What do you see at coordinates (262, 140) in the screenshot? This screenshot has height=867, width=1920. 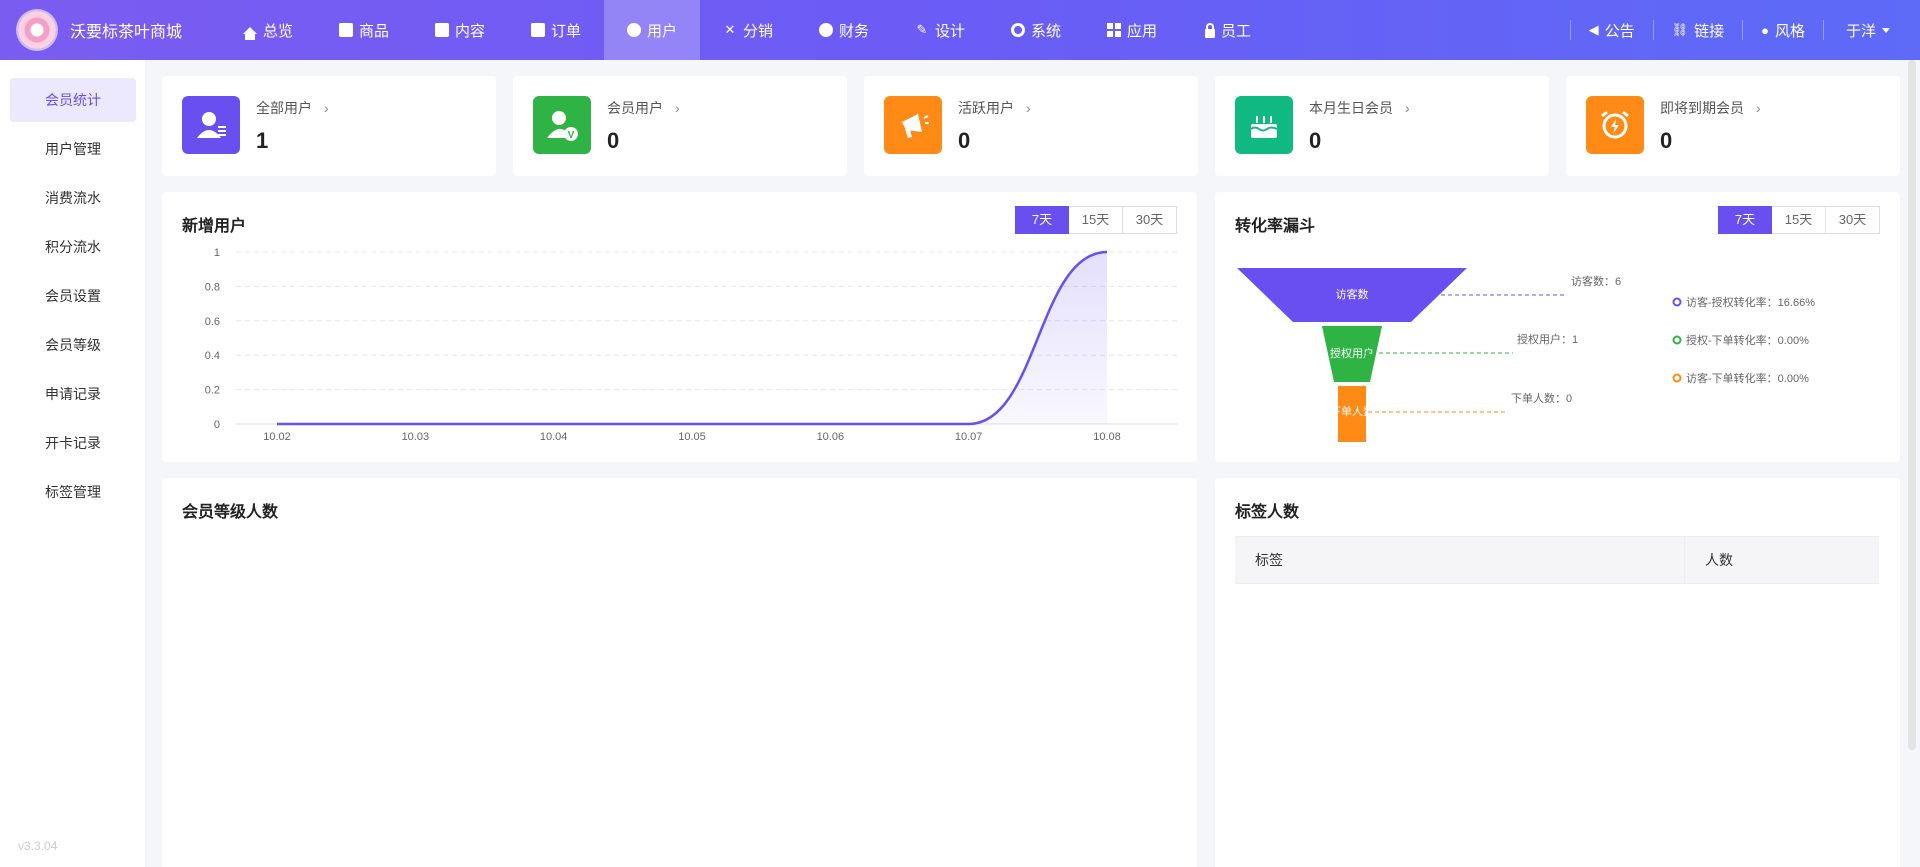 I see `stat-value: 1` at bounding box center [262, 140].